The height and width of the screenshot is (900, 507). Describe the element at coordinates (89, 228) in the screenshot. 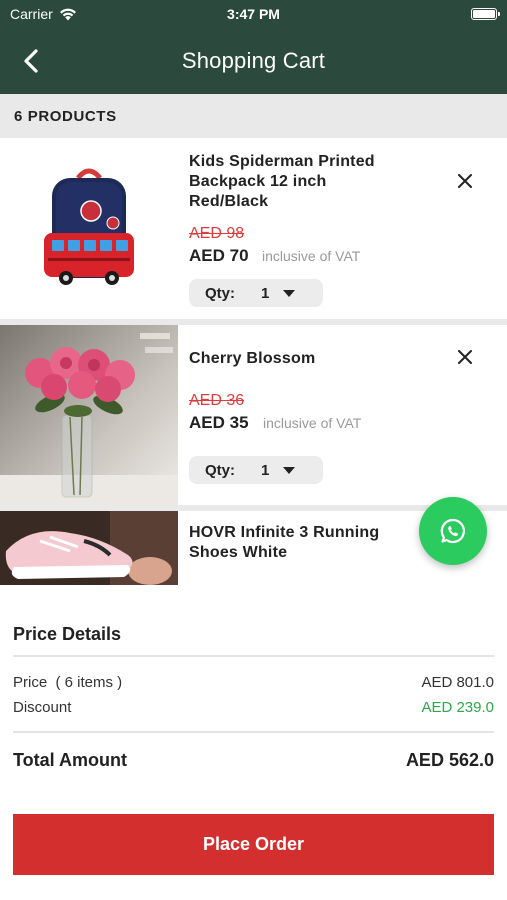

I see `product-image-backpack` at that location.